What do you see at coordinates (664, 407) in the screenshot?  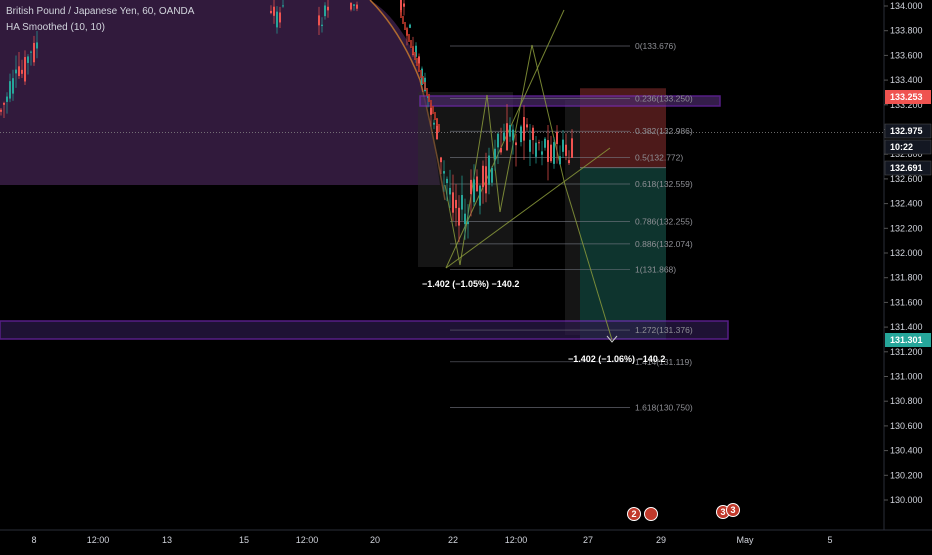 I see `fib-label: 1.618(130.750)` at bounding box center [664, 407].